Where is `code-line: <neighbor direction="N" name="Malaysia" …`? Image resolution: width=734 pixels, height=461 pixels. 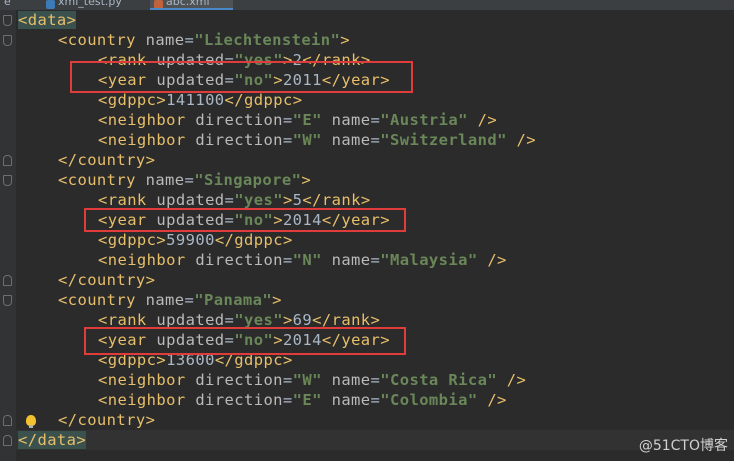
code-line: <neighbor direction="N" name="Malaysia" … is located at coordinates (302, 260).